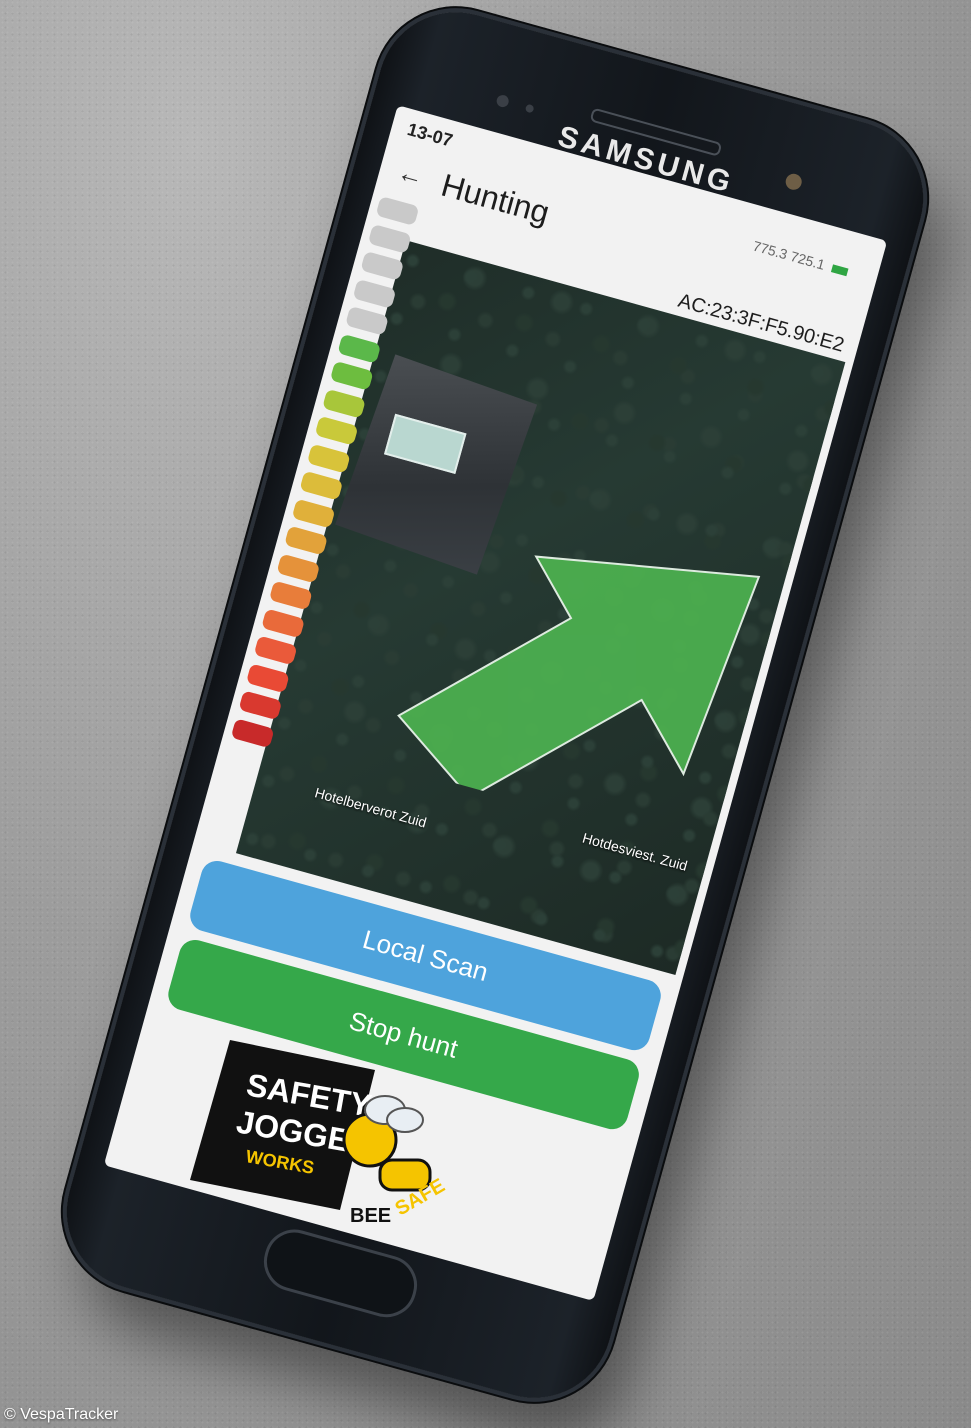  I want to click on status-time: 13-07, so click(430, 135).